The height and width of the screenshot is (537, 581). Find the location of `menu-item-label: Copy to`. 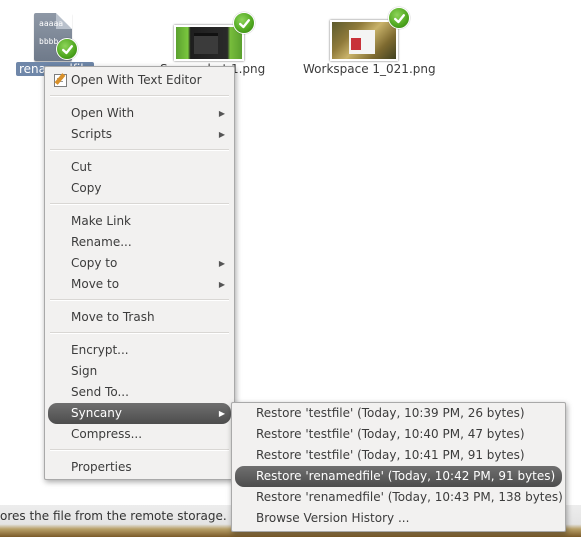

menu-item-label: Copy to is located at coordinates (94, 263).